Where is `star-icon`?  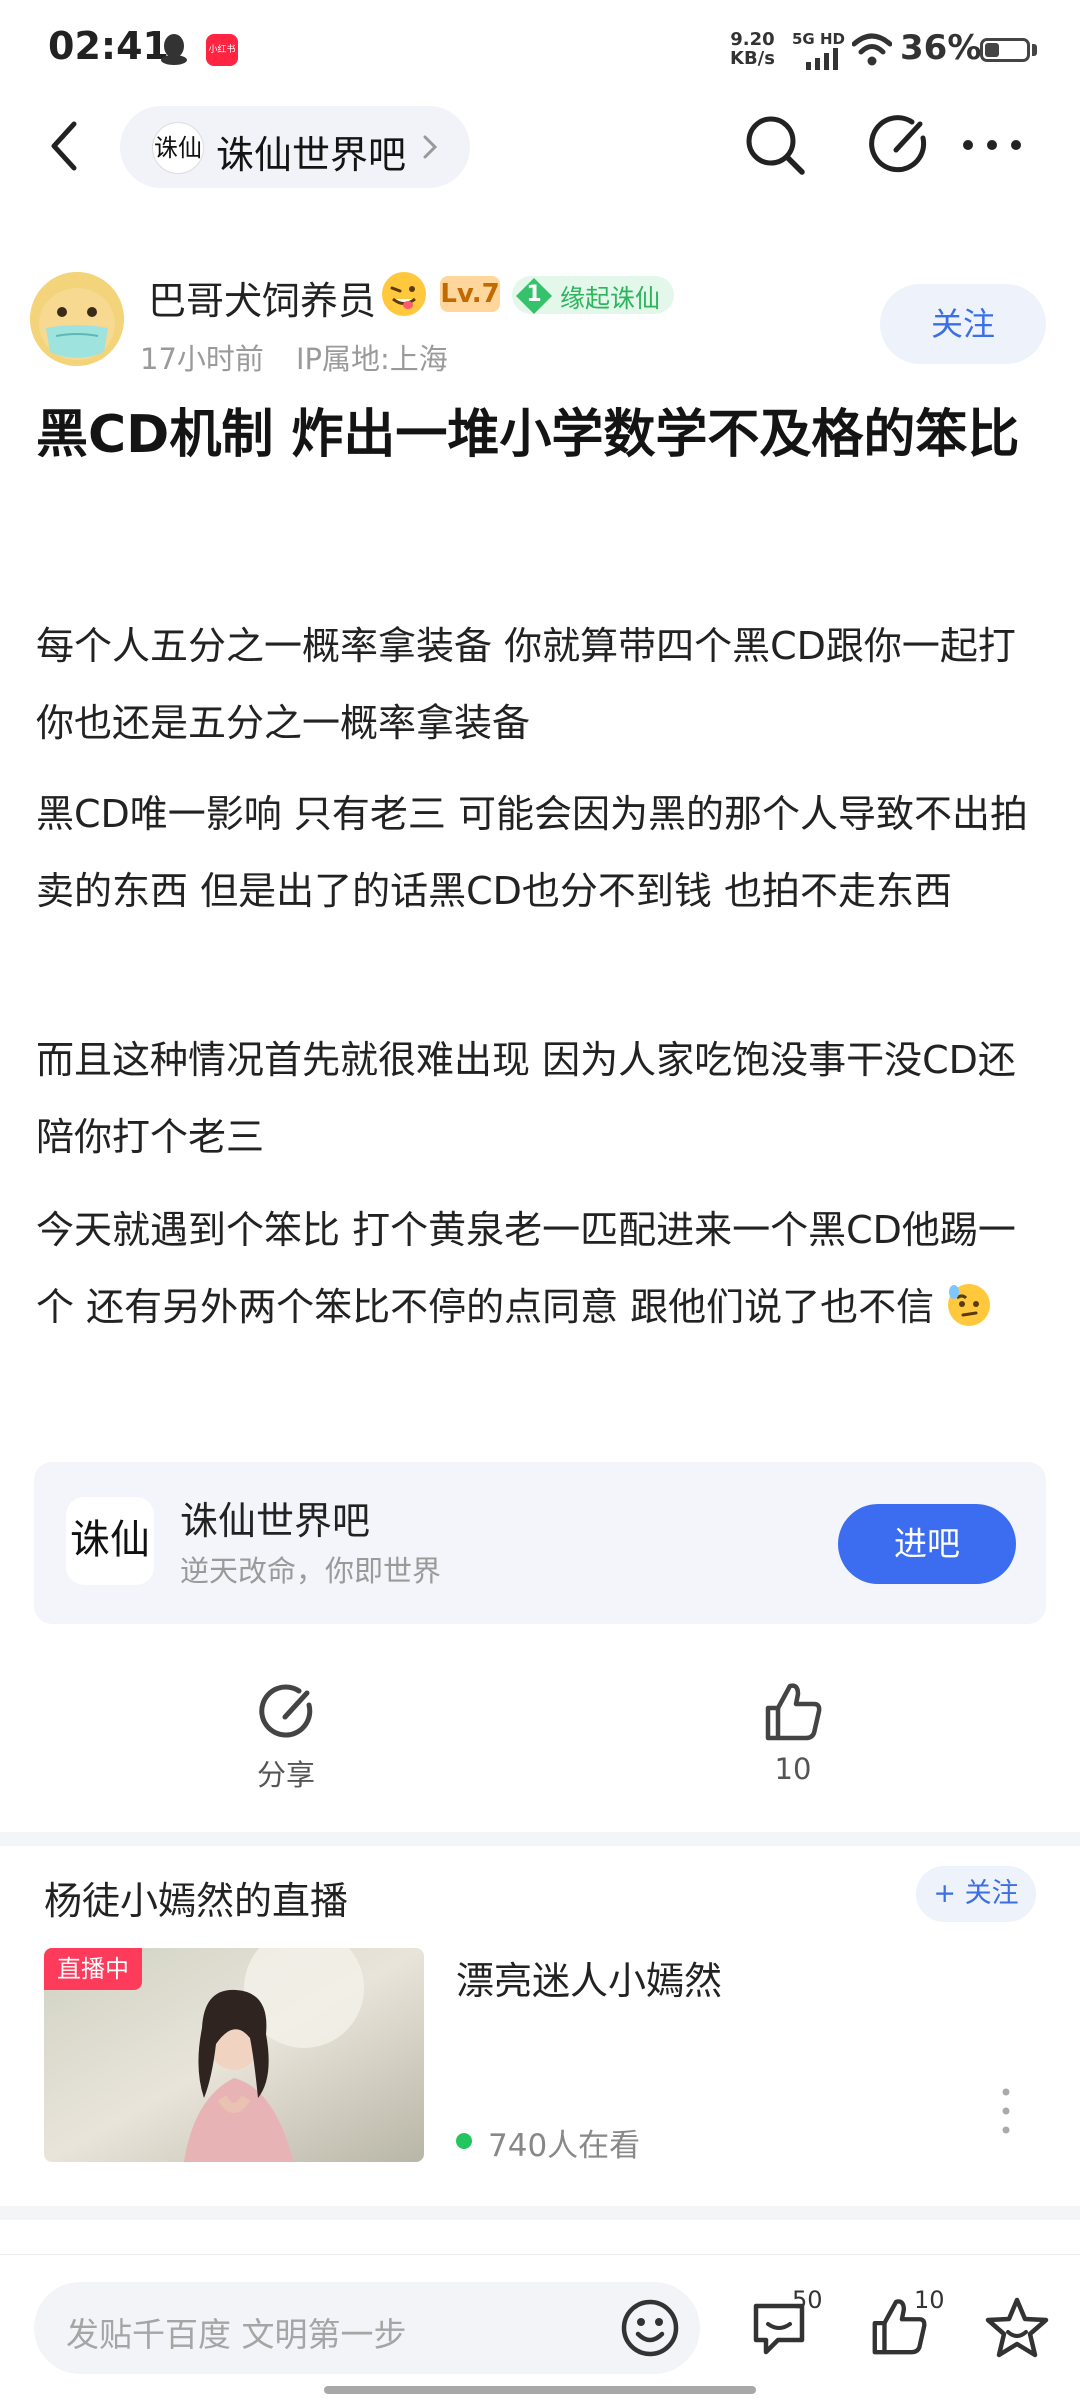 star-icon is located at coordinates (1017, 2328).